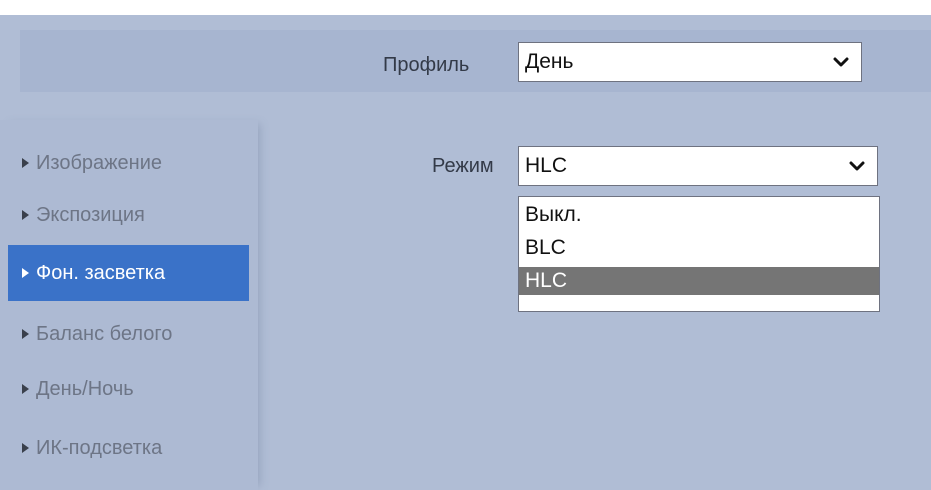 The height and width of the screenshot is (490, 931). What do you see at coordinates (699, 215) in the screenshot?
I see `mode-option-off: Выкл.` at bounding box center [699, 215].